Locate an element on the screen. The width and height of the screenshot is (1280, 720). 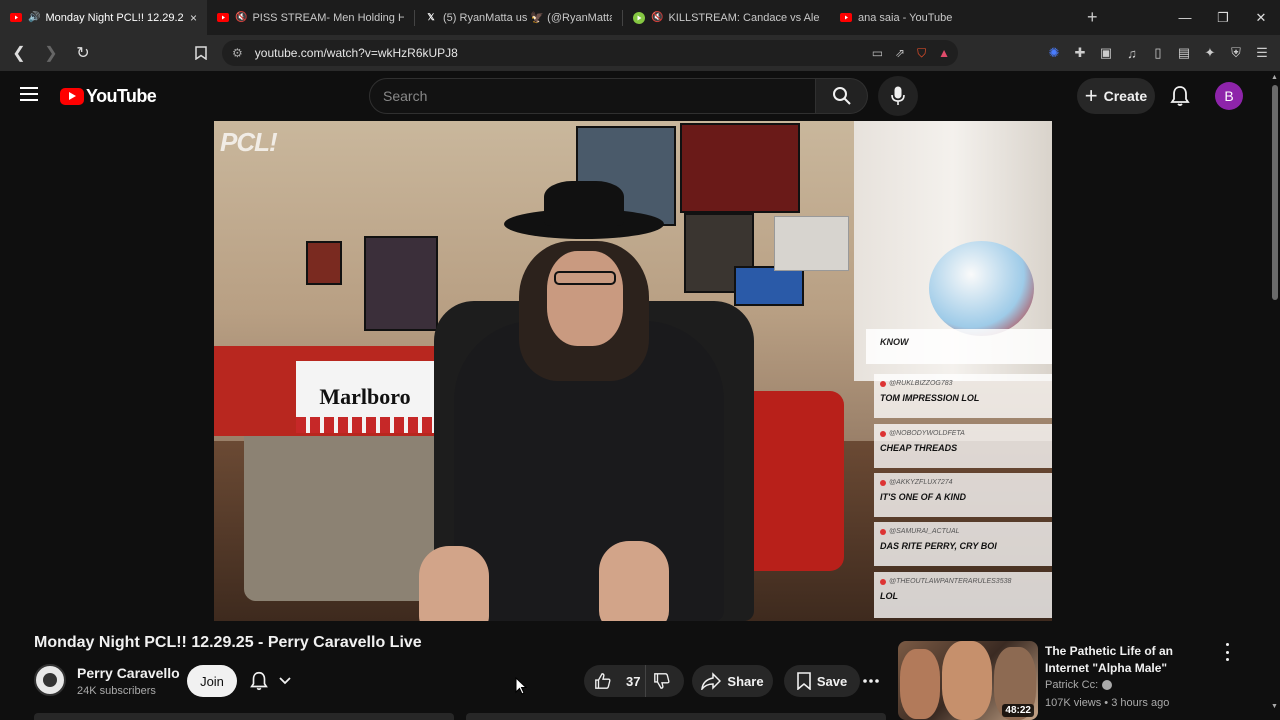
voice-search-button is located at coordinates (898, 96).